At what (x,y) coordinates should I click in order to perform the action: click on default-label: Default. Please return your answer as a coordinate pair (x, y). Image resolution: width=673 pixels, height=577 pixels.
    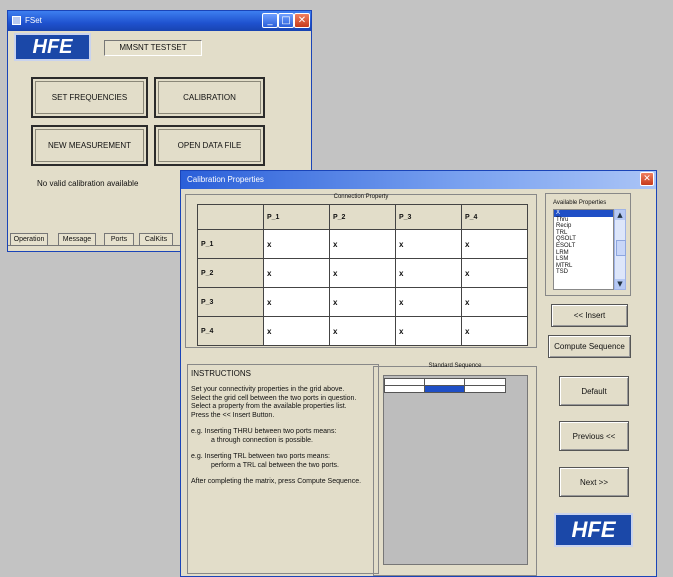
    Looking at the image, I should click on (594, 391).